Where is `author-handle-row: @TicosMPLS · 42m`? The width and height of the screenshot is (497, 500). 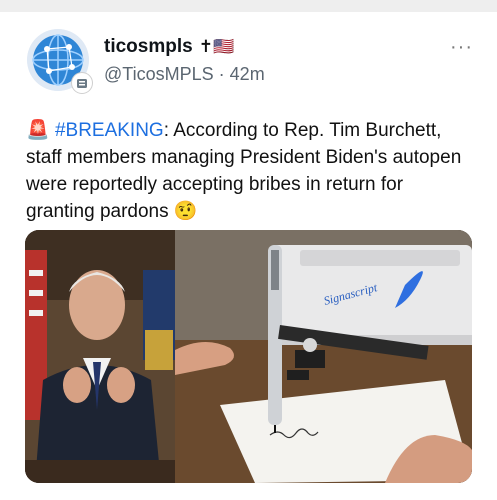
author-handle-row: @TicosMPLS · 42m is located at coordinates (184, 74).